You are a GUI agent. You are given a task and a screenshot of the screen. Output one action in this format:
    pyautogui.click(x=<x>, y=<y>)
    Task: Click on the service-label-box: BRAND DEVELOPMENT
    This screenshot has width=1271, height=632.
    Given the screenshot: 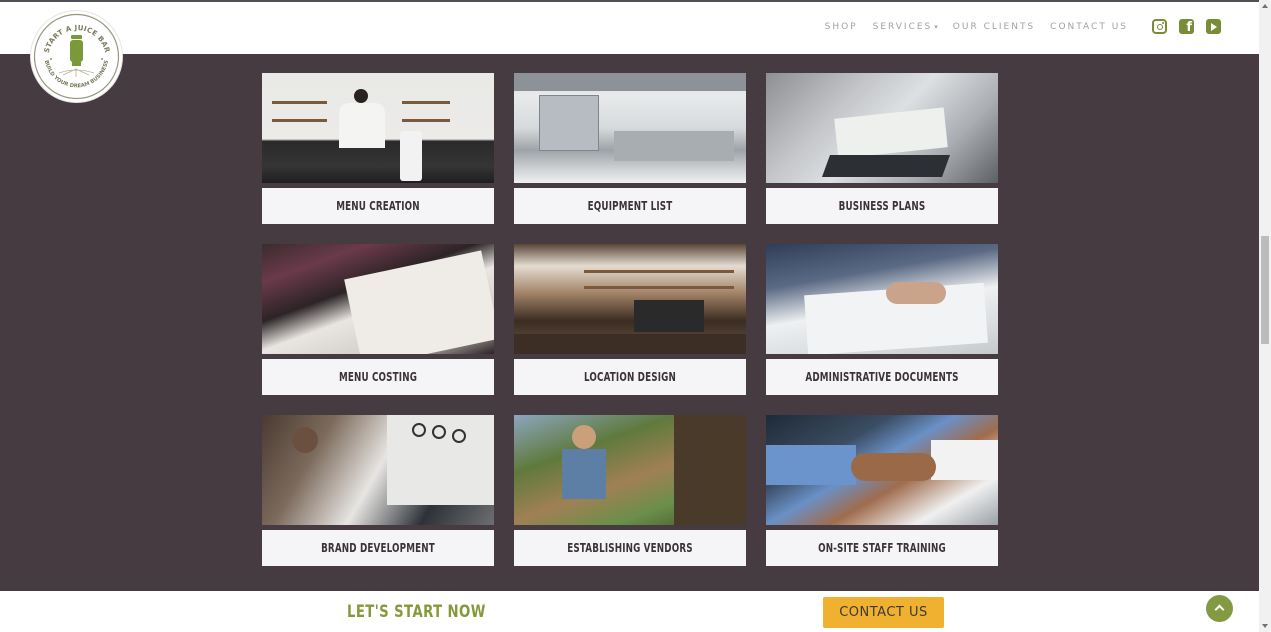 What is the action you would take?
    pyautogui.click(x=378, y=548)
    